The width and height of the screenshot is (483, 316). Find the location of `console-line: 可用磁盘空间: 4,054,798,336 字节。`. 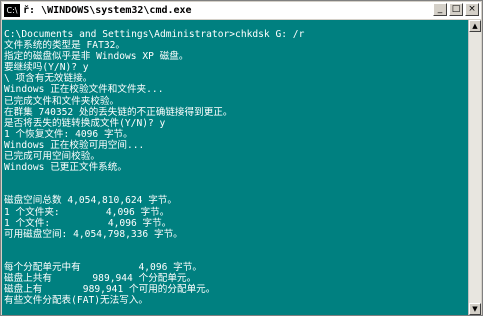

console-line: 可用磁盘空间: 4,054,798,336 字节。 is located at coordinates (93, 234).